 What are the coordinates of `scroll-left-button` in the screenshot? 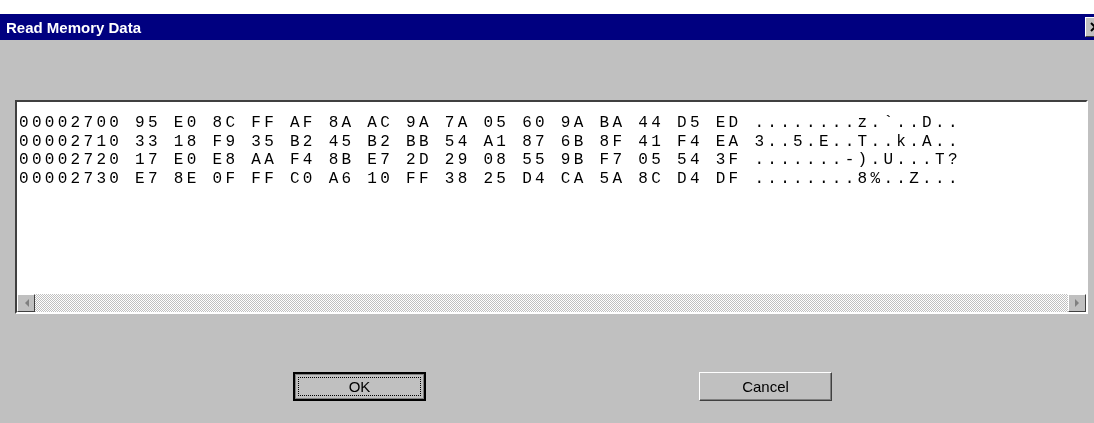 It's located at (26, 303).